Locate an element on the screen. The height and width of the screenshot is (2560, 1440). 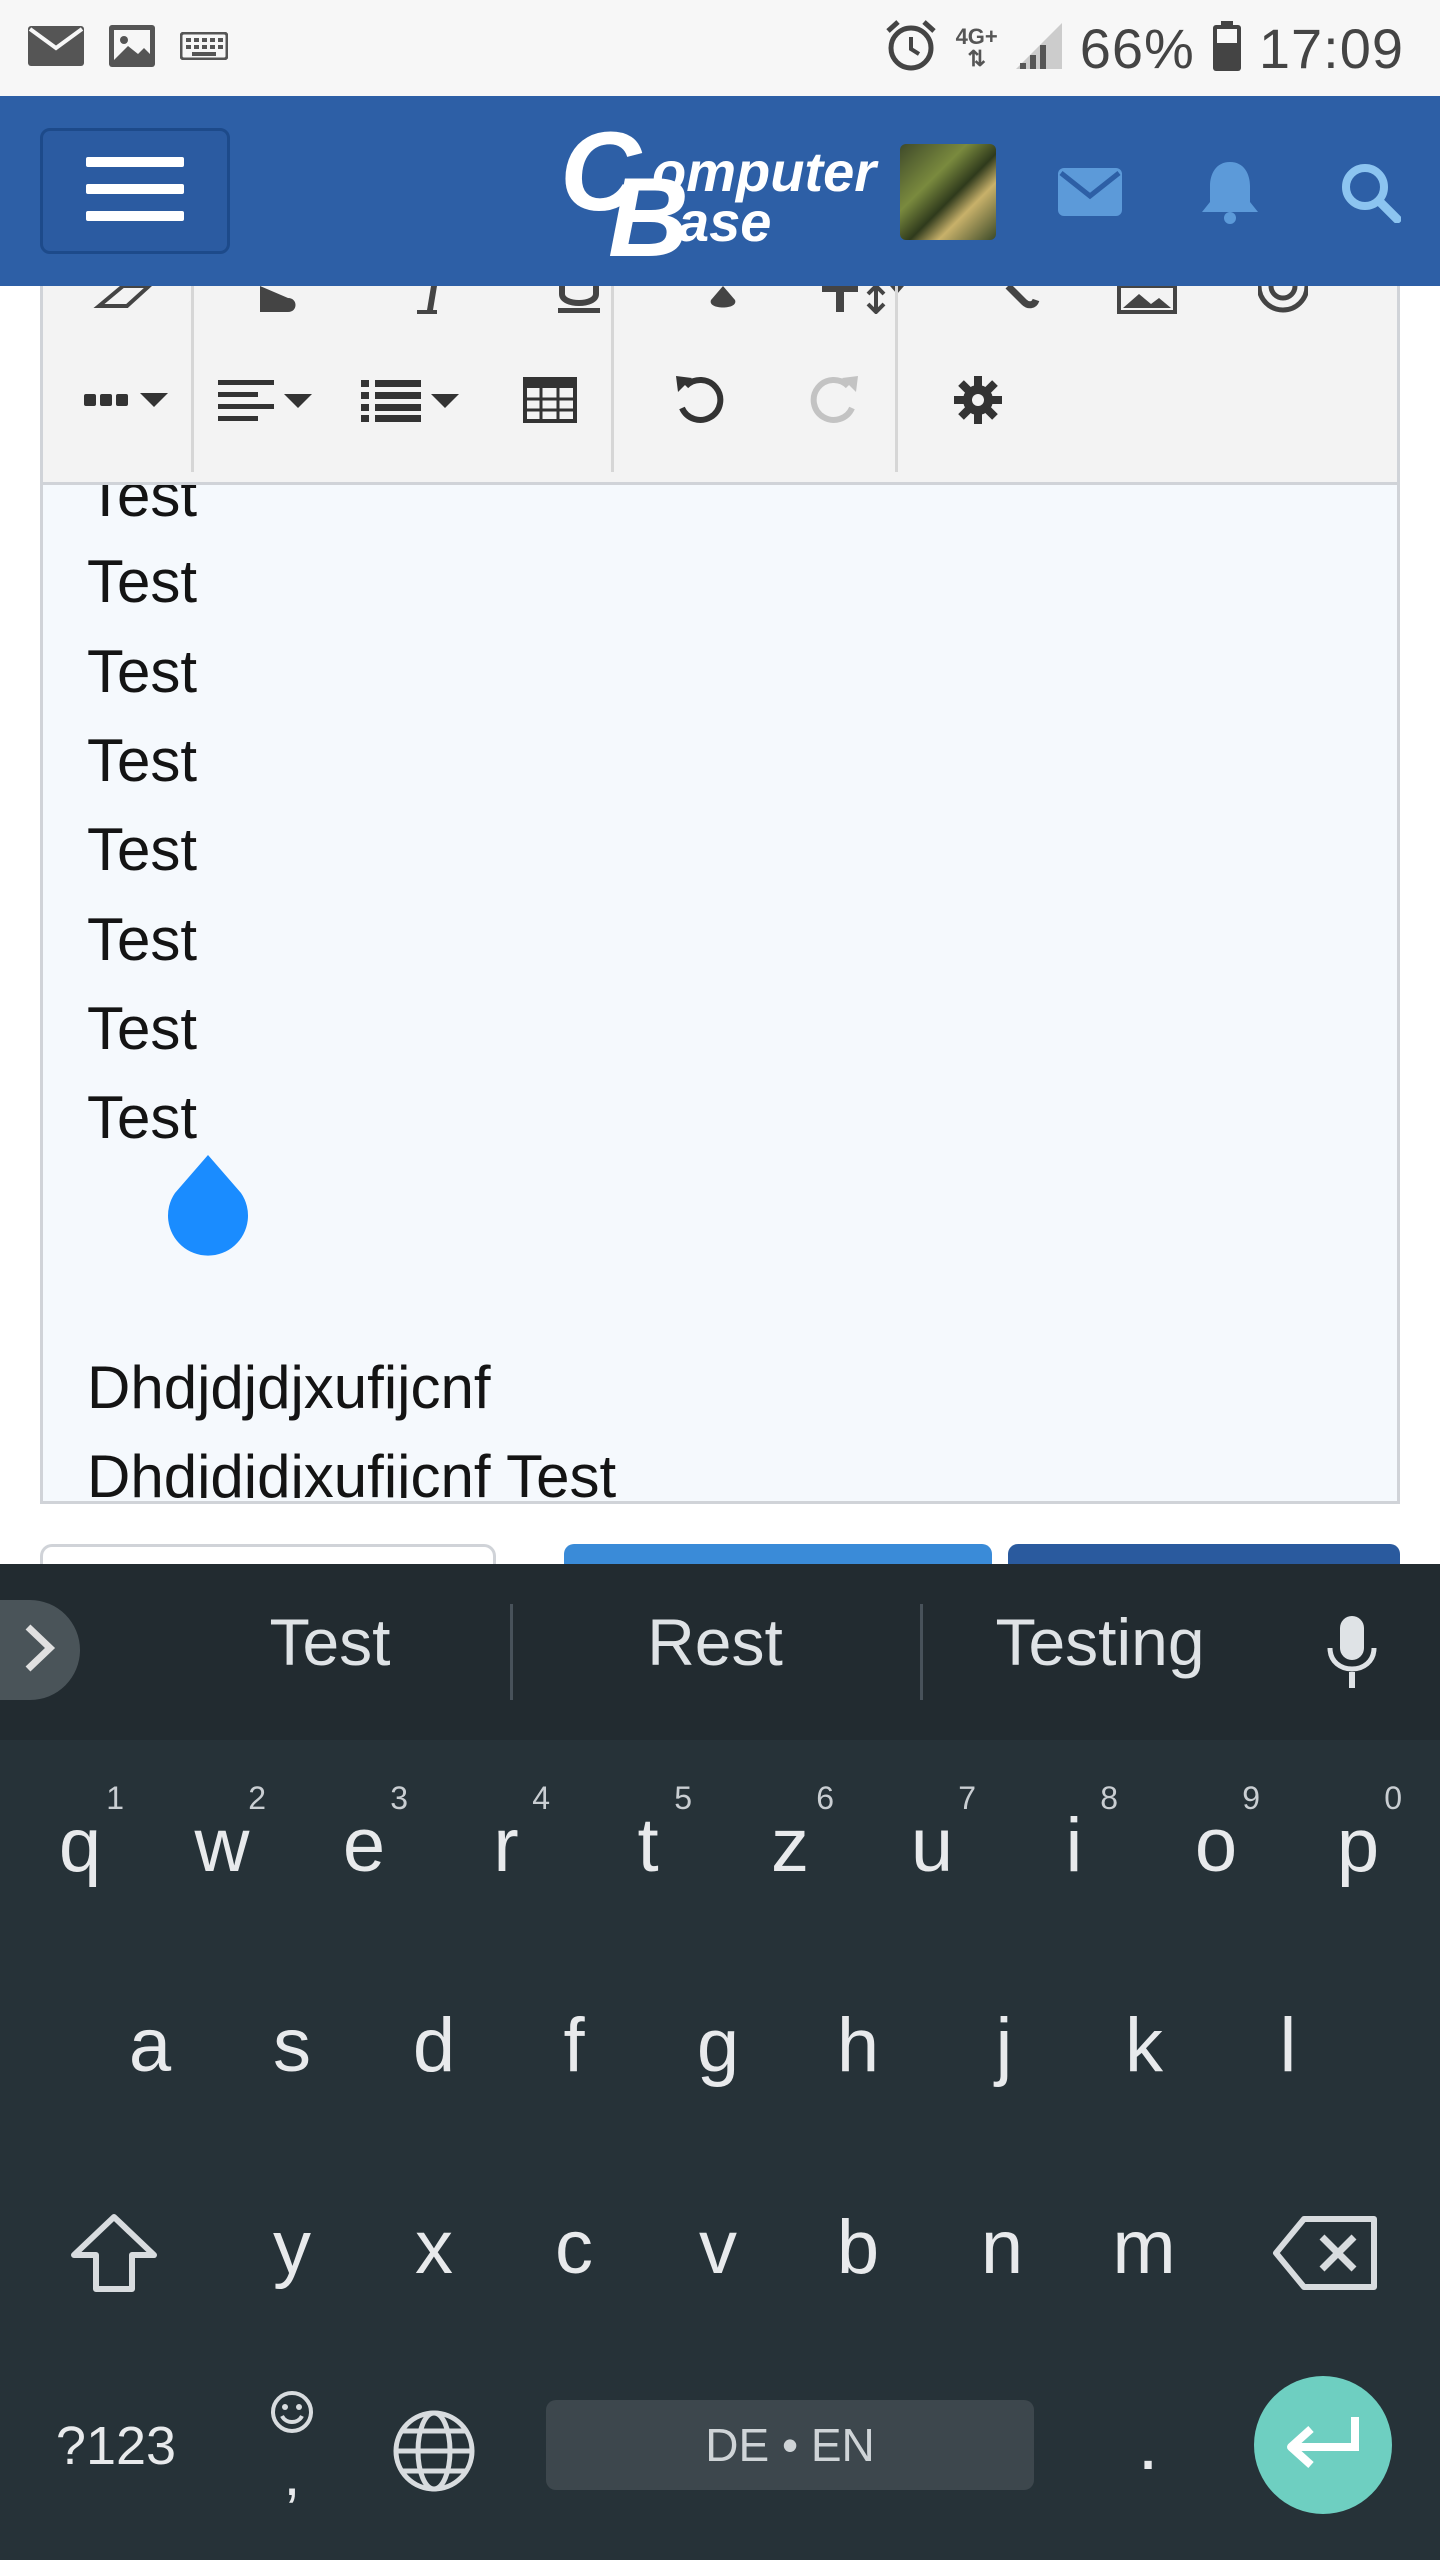
key-i: i8 is located at coordinates (1074, 1843).